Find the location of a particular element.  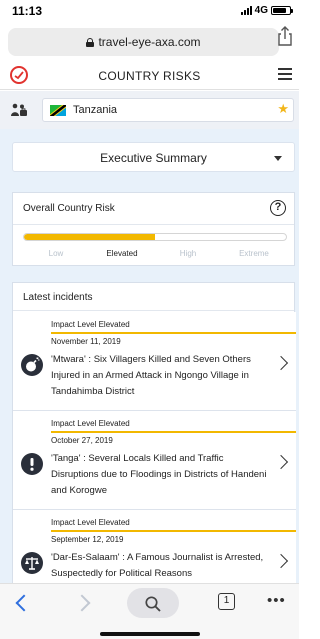

network-label: 4G is located at coordinates (261, 10).